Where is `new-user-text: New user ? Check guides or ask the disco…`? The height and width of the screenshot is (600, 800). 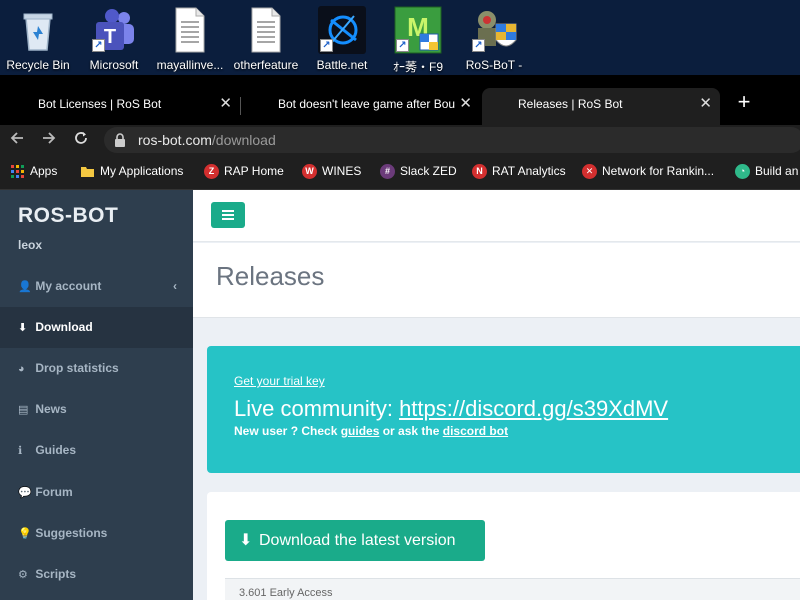
new-user-text: New user ? Check guides or ask the disco… is located at coordinates (371, 431).